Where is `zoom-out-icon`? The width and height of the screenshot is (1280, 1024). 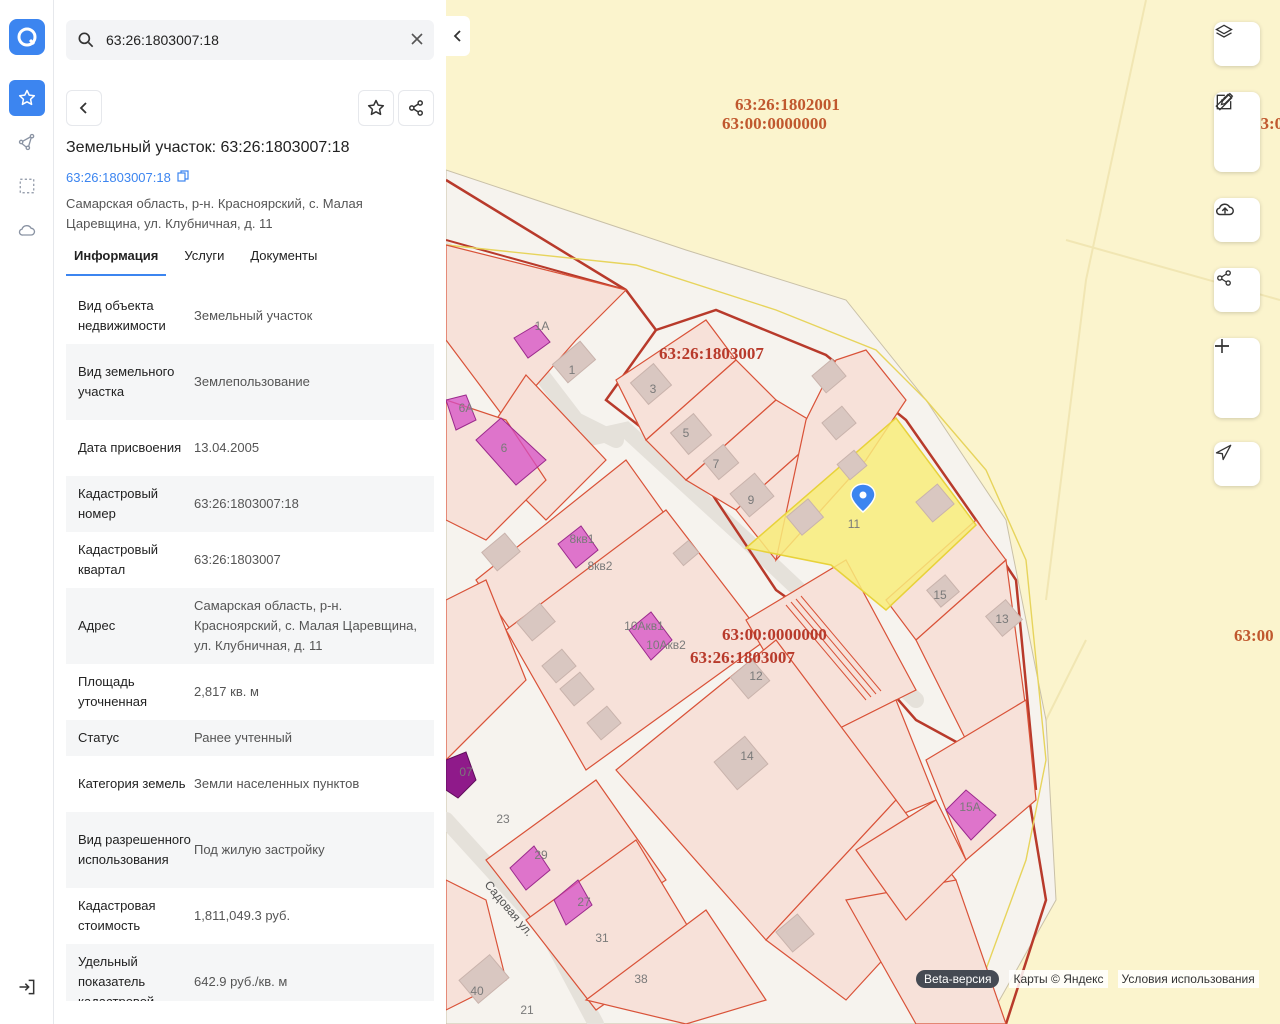
zoom-out-icon is located at coordinates (1237, 380).